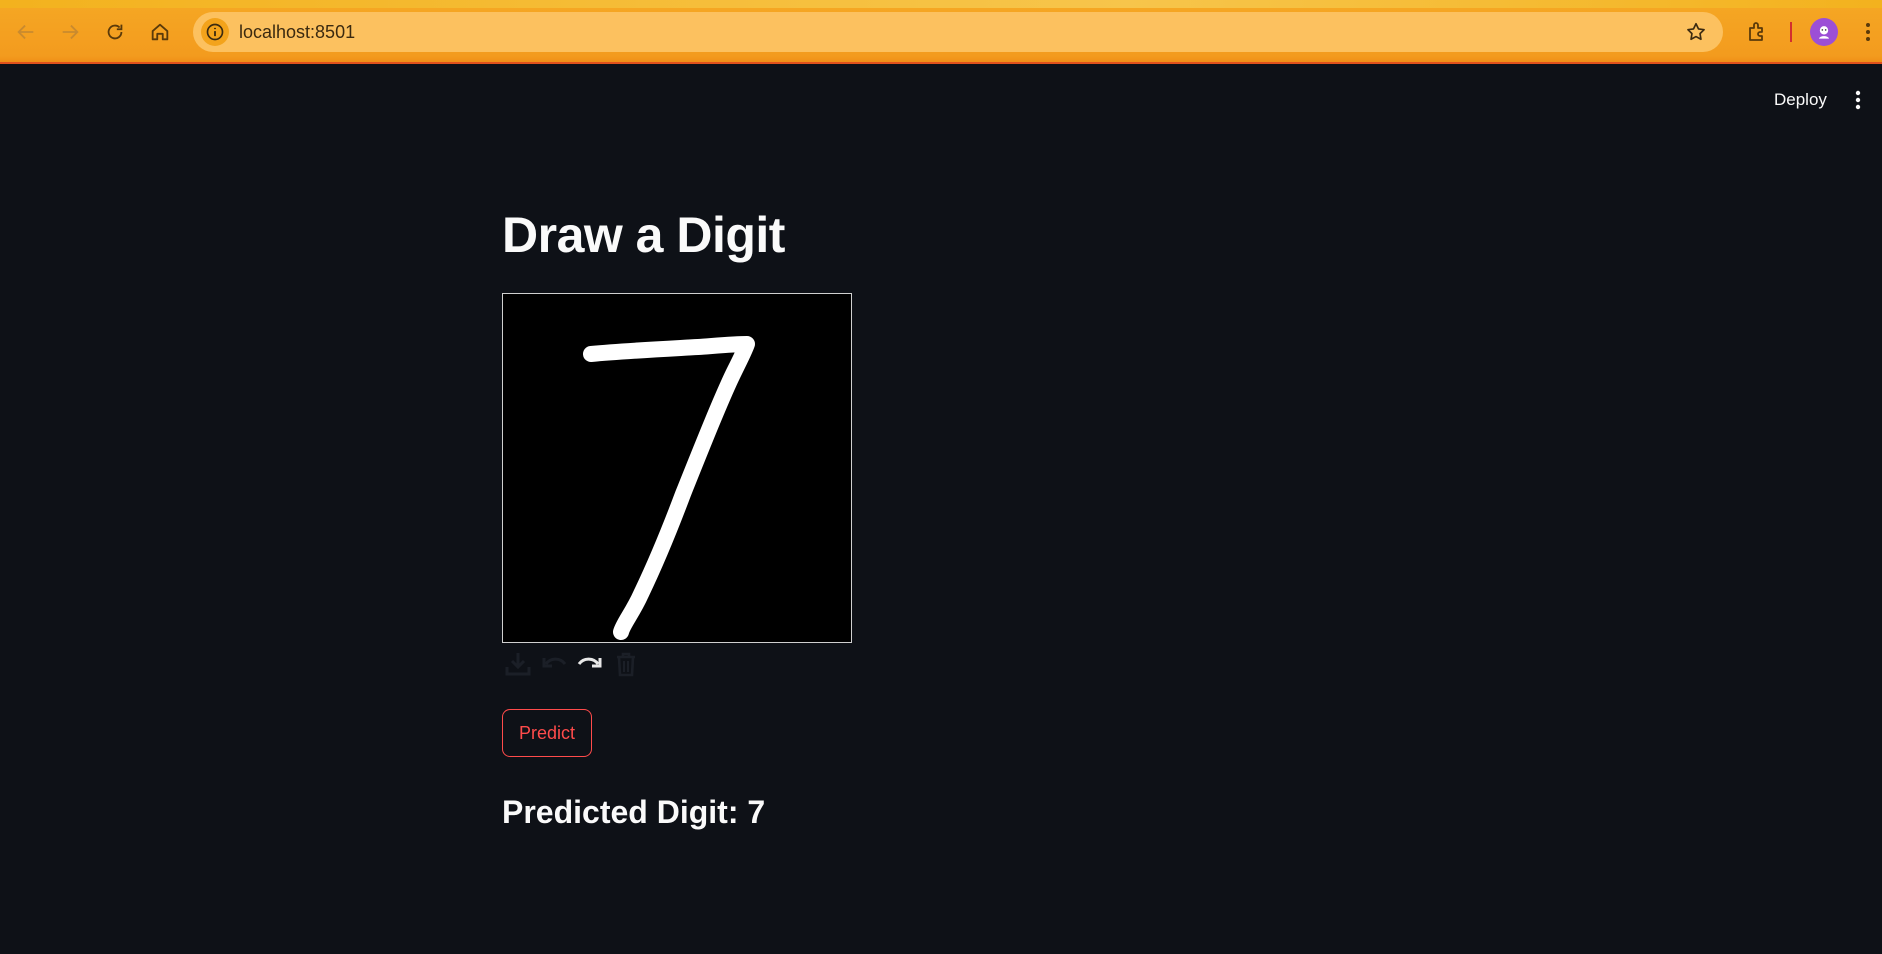 Image resolution: width=1882 pixels, height=954 pixels. I want to click on reload-button, so click(115, 32).